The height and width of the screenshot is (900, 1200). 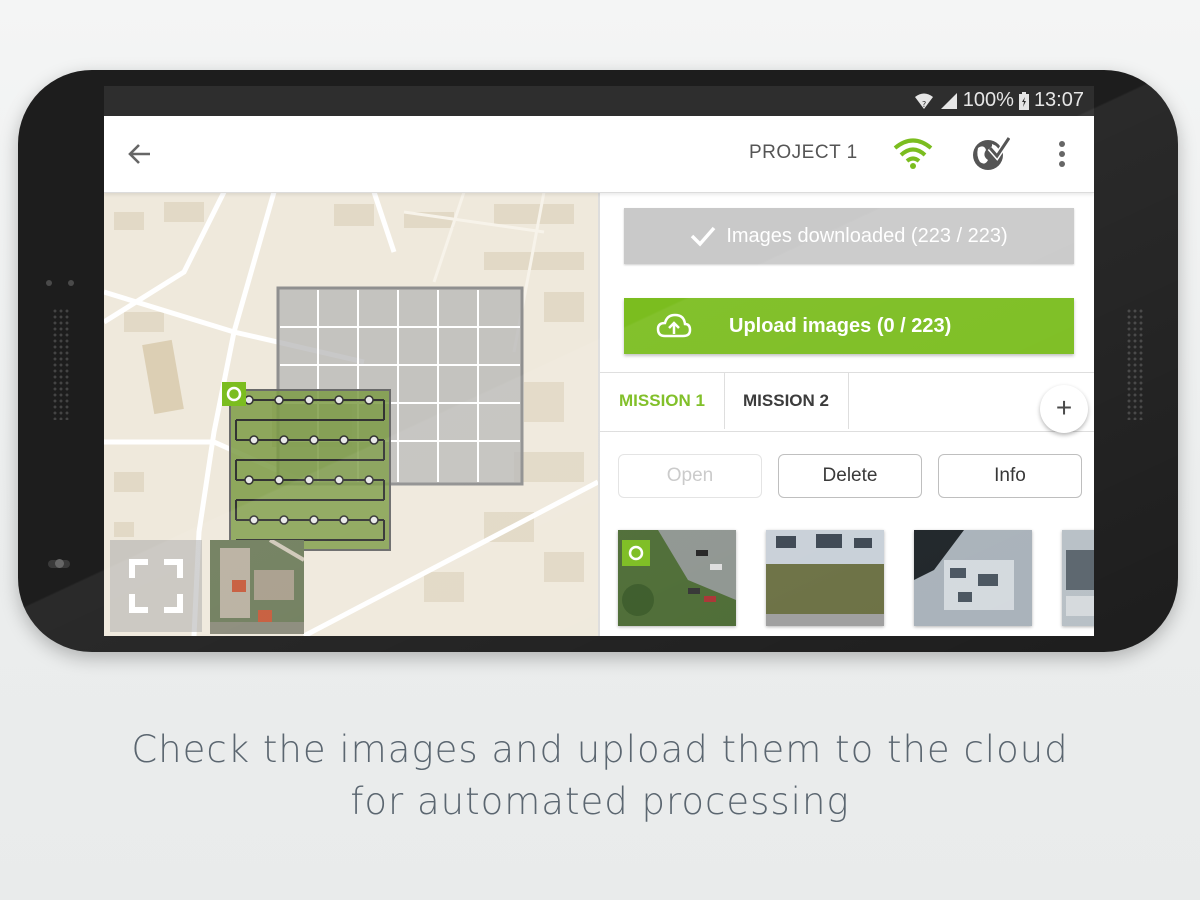 I want to click on globe-check-button, so click(x=991, y=154).